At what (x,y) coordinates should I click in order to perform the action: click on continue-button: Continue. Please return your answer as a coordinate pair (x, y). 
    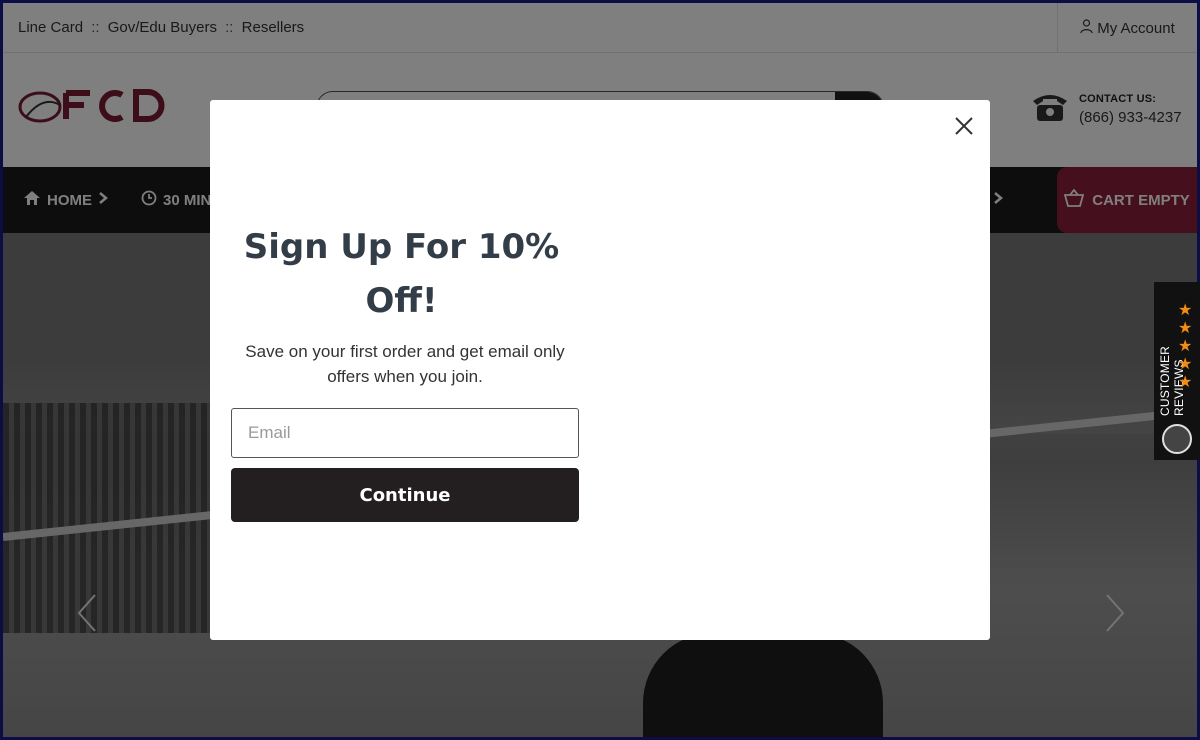
    Looking at the image, I should click on (405, 495).